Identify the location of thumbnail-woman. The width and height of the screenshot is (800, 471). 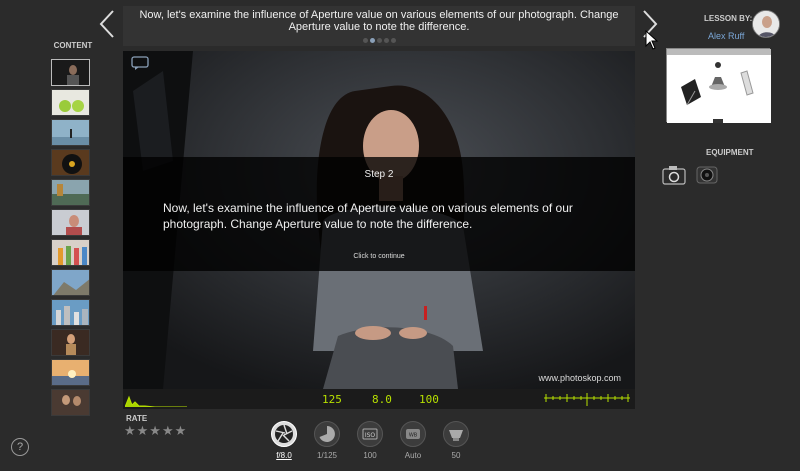
(70, 222).